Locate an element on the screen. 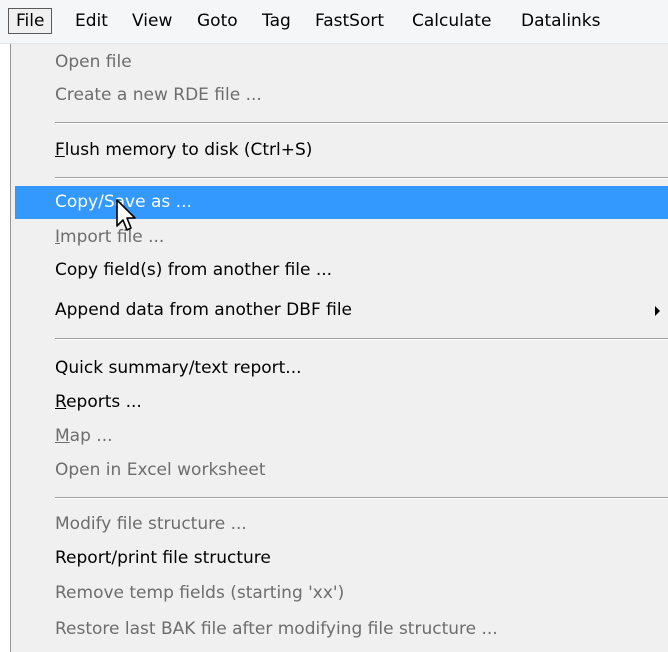 Image resolution: width=668 pixels, height=652 pixels. menu-item-label: Report/print file structure is located at coordinates (163, 558).